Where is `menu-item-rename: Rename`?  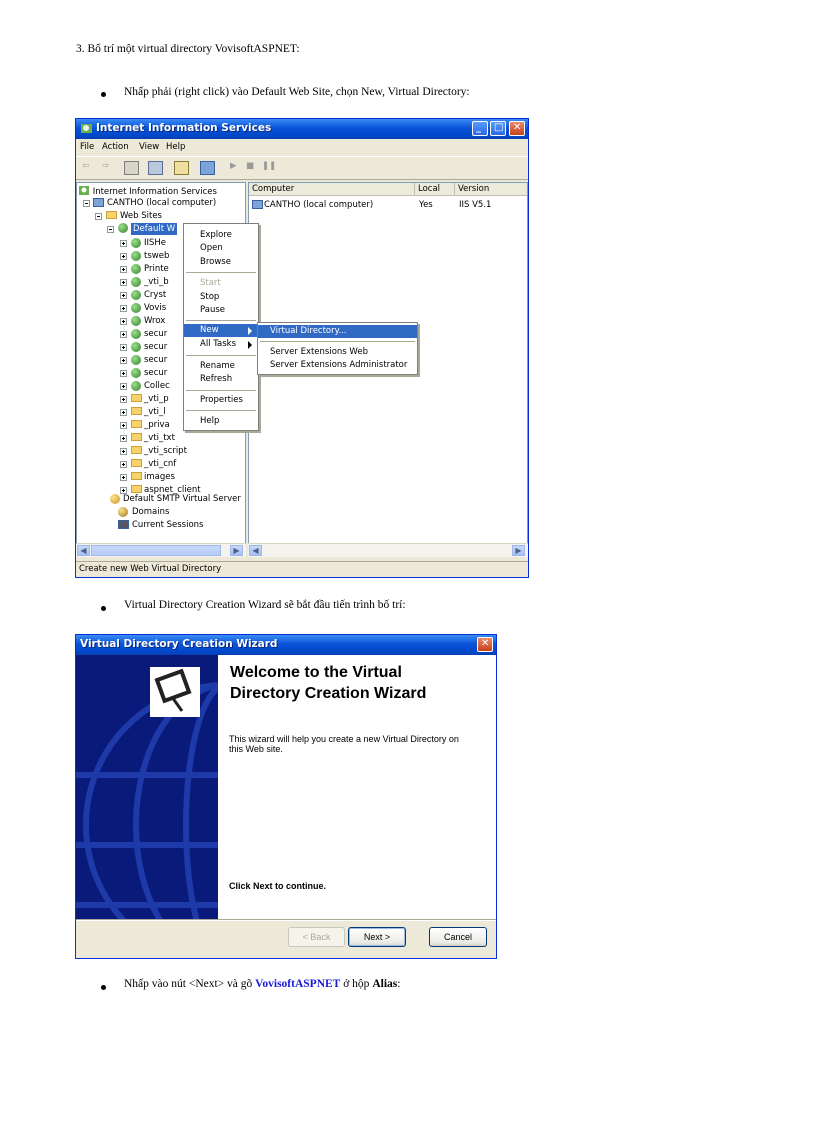
menu-item-rename: Rename is located at coordinates (221, 366).